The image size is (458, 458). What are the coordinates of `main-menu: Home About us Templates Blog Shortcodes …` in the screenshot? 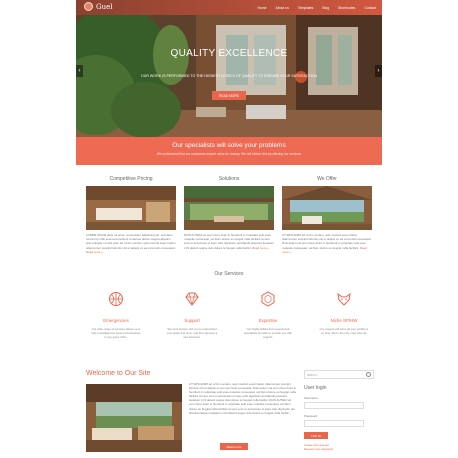 It's located at (316, 7).